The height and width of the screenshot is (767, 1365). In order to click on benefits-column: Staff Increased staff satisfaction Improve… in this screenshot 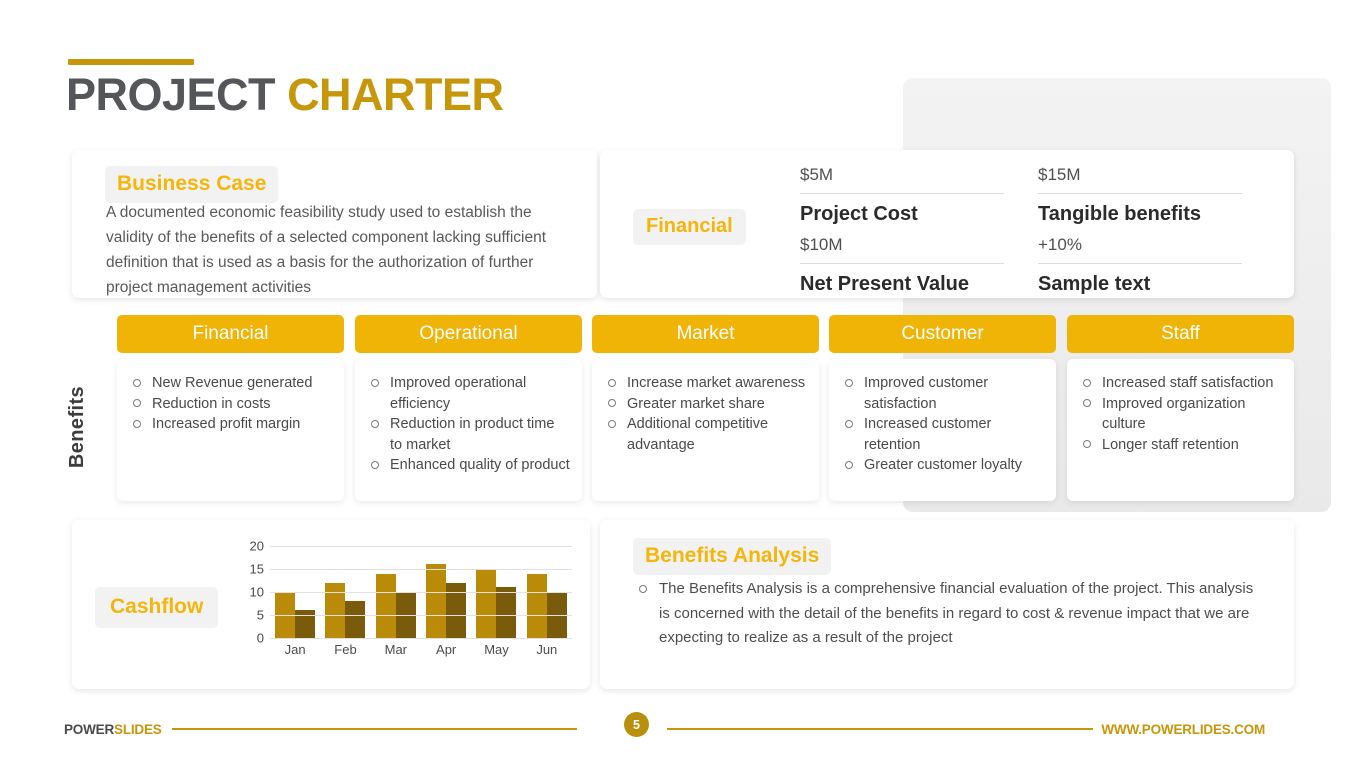, I will do `click(1180, 408)`.